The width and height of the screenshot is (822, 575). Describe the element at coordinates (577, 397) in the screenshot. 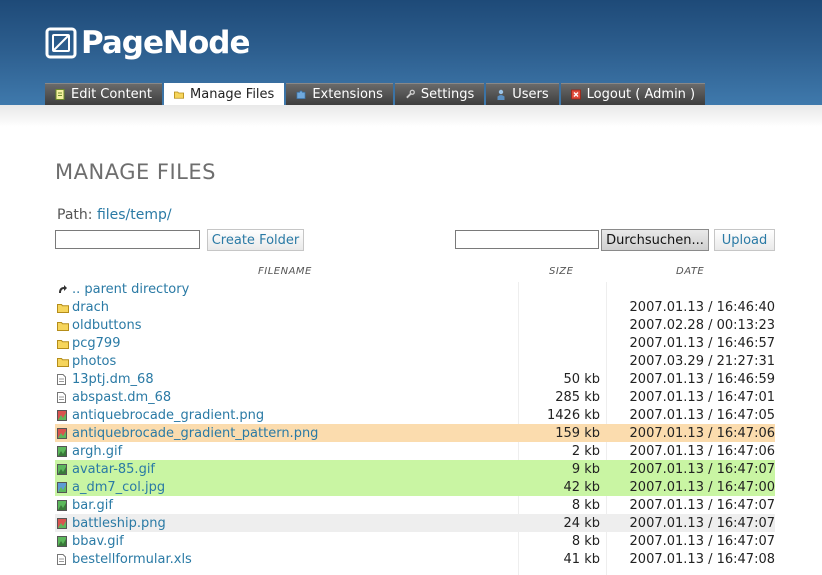

I see `file-size: 285 kb` at that location.